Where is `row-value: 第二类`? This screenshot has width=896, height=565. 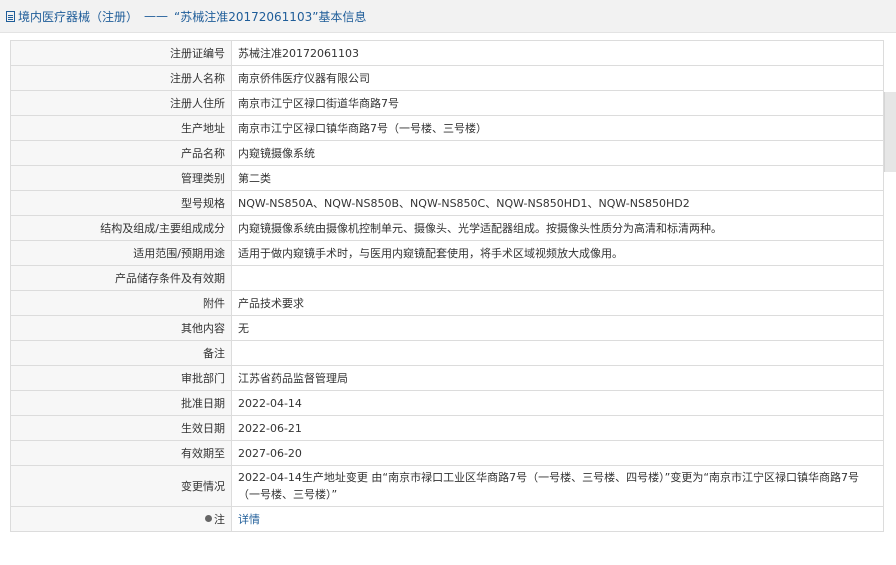 row-value: 第二类 is located at coordinates (557, 178).